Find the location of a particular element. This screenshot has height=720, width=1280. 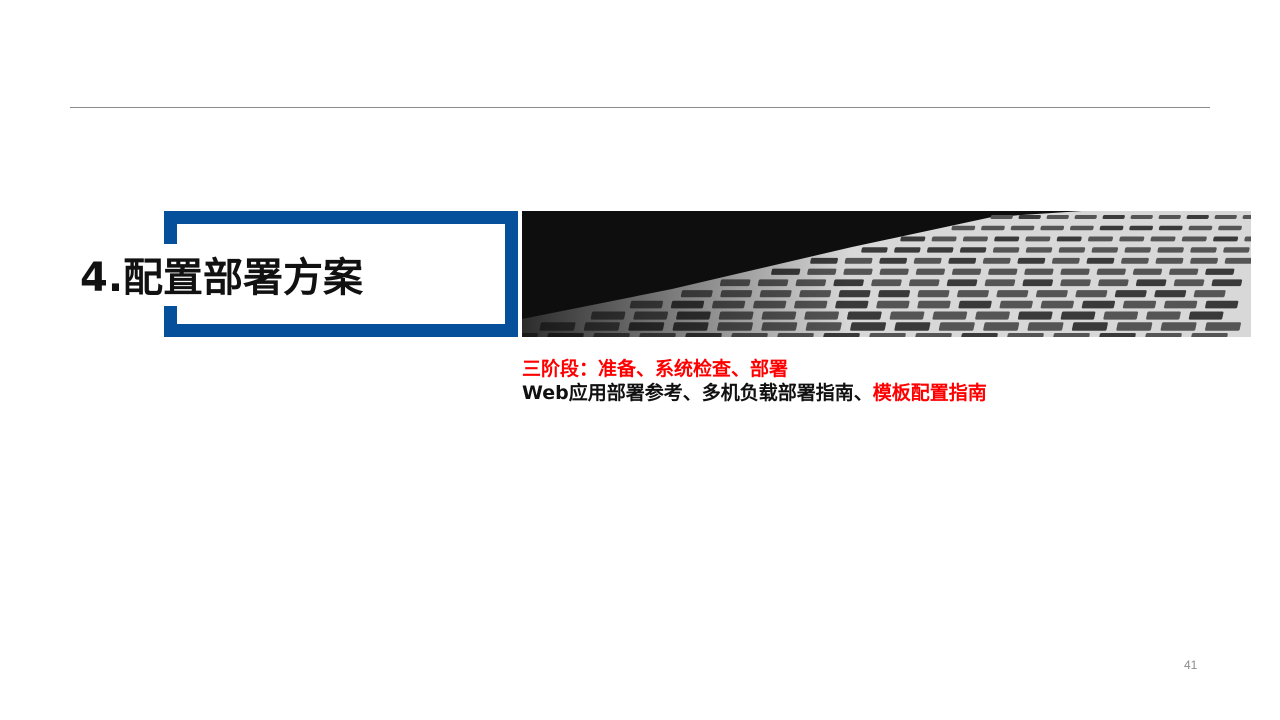

phases-line: 三阶段：准备、系统检查、部署 is located at coordinates (655, 369).